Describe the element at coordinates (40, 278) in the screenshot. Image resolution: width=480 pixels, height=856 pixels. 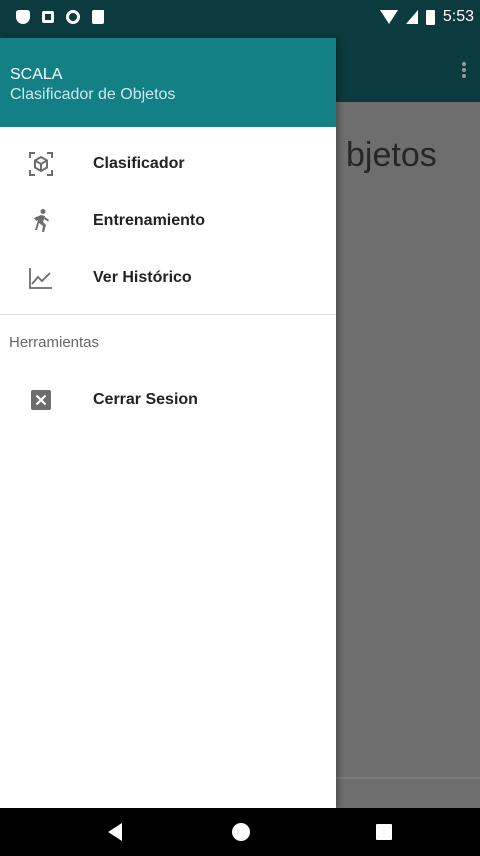
I see `line-chart-icon` at that location.